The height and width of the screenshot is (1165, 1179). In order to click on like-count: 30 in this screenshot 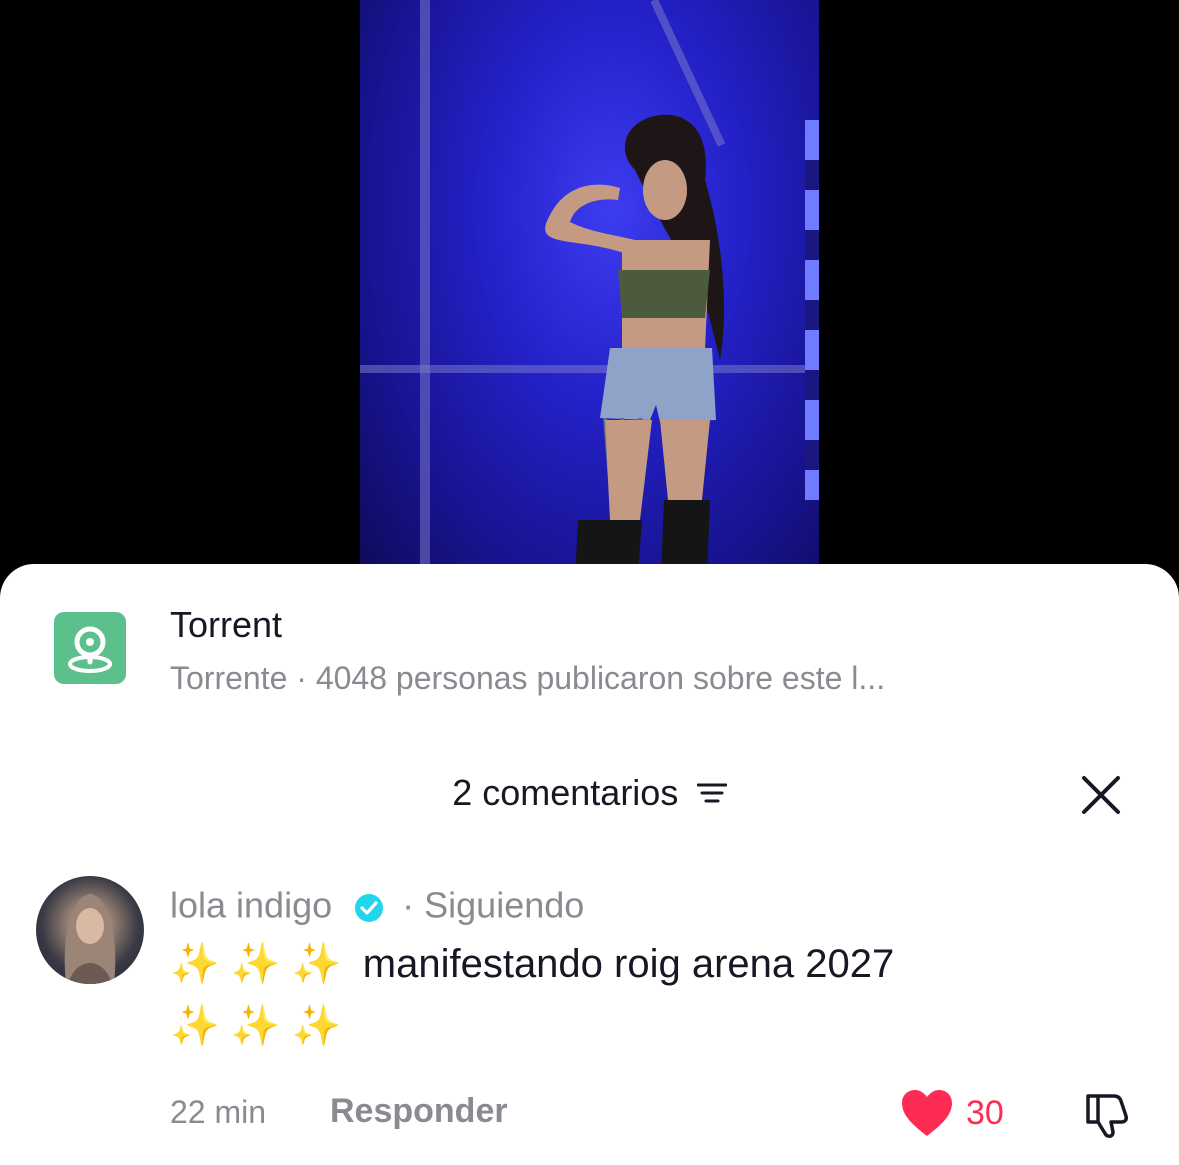, I will do `click(985, 1113)`.